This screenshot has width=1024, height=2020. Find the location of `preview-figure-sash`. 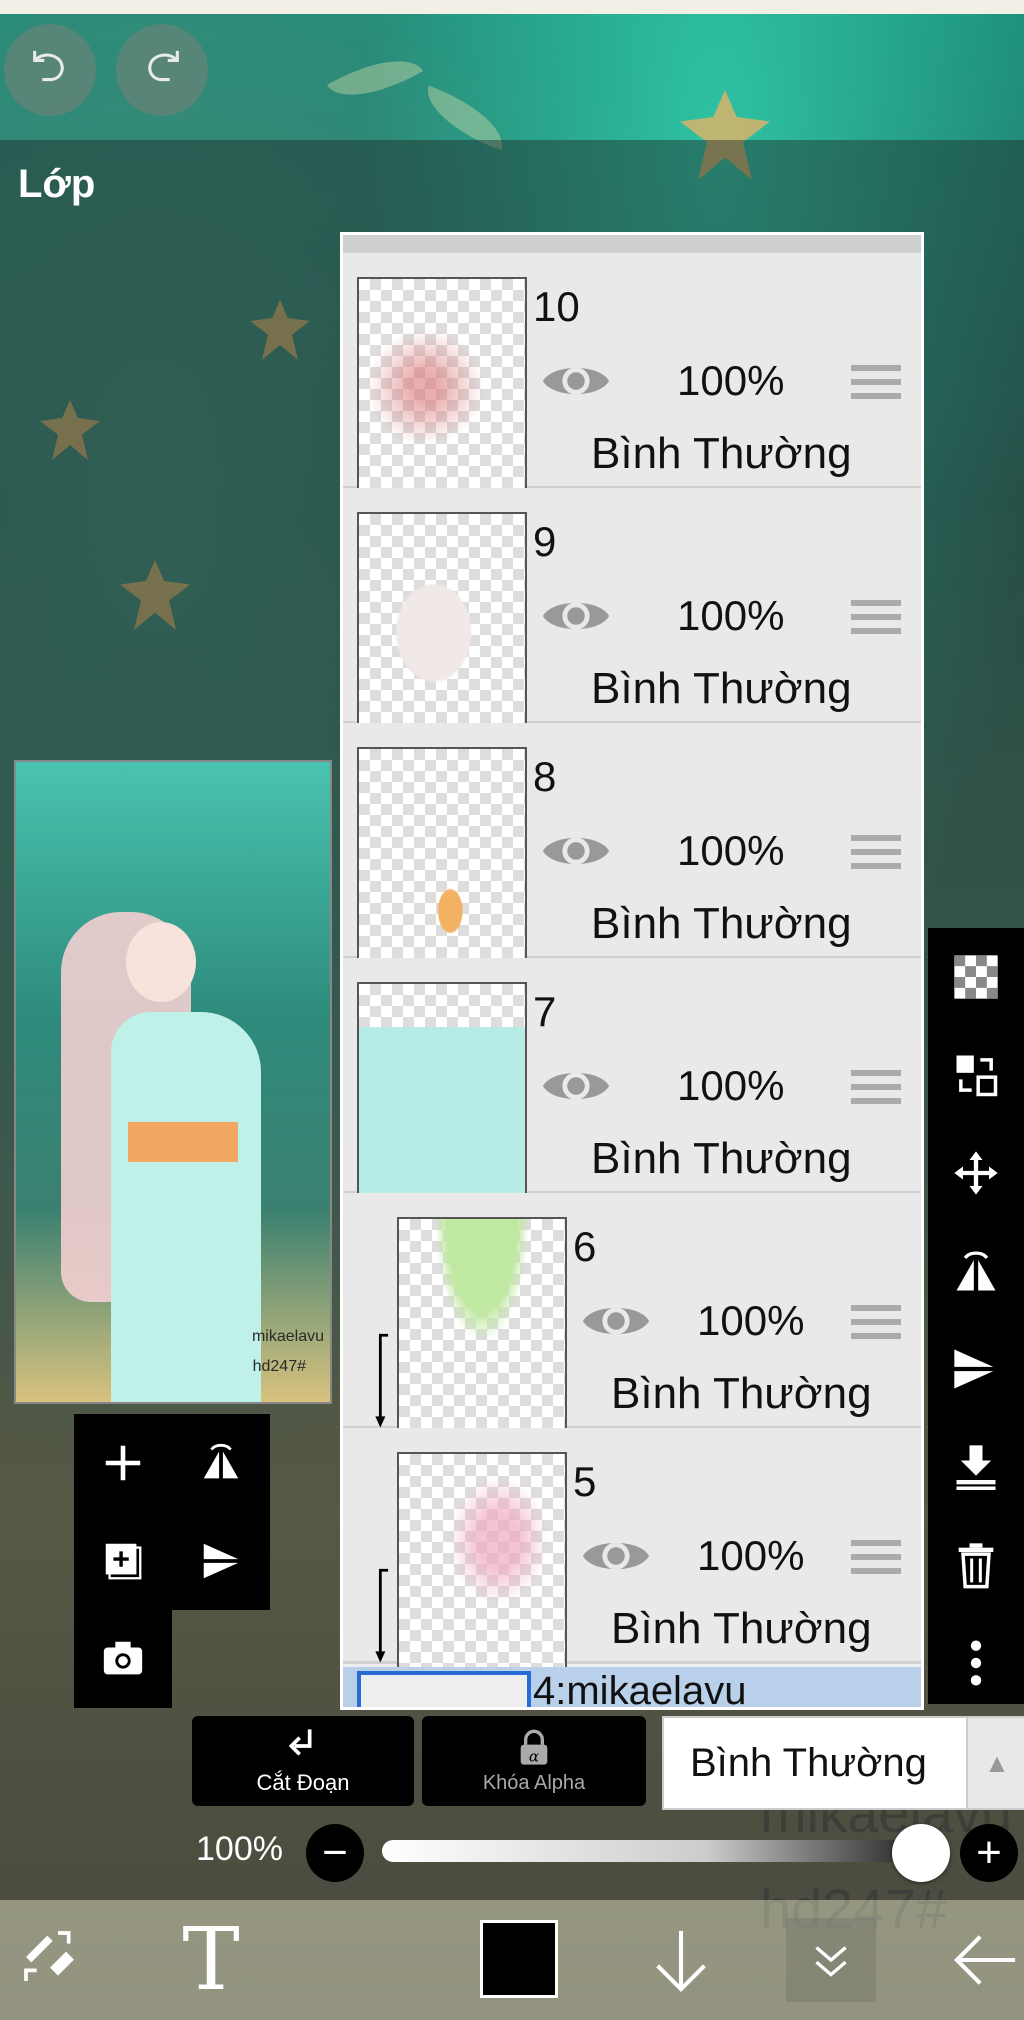

preview-figure-sash is located at coordinates (183, 1142).